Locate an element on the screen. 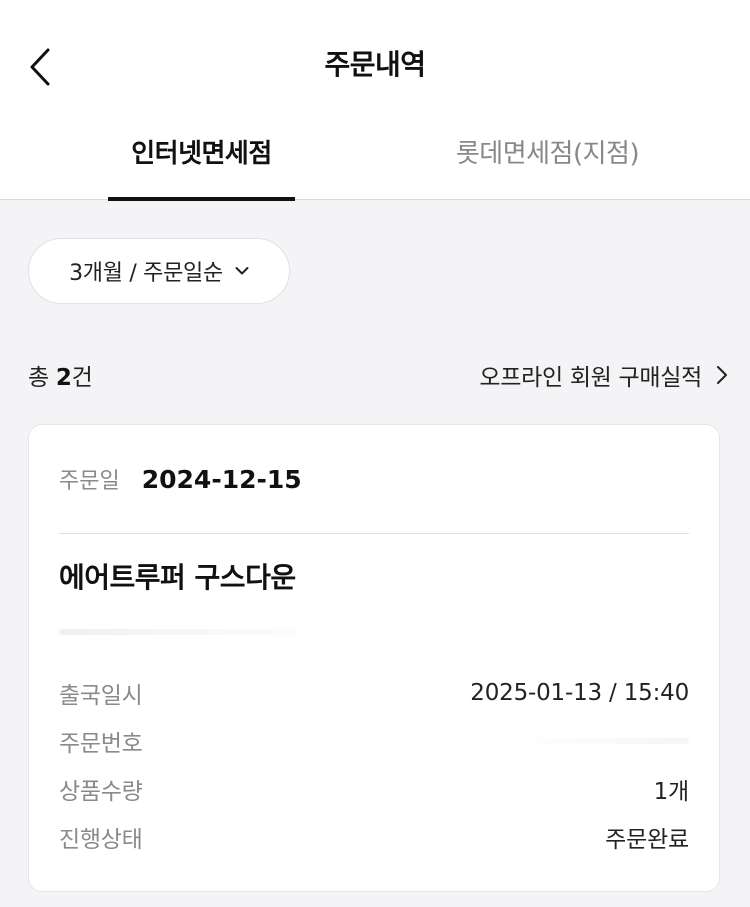 The width and height of the screenshot is (750, 907). order-date-label: 주문일 is located at coordinates (89, 481).